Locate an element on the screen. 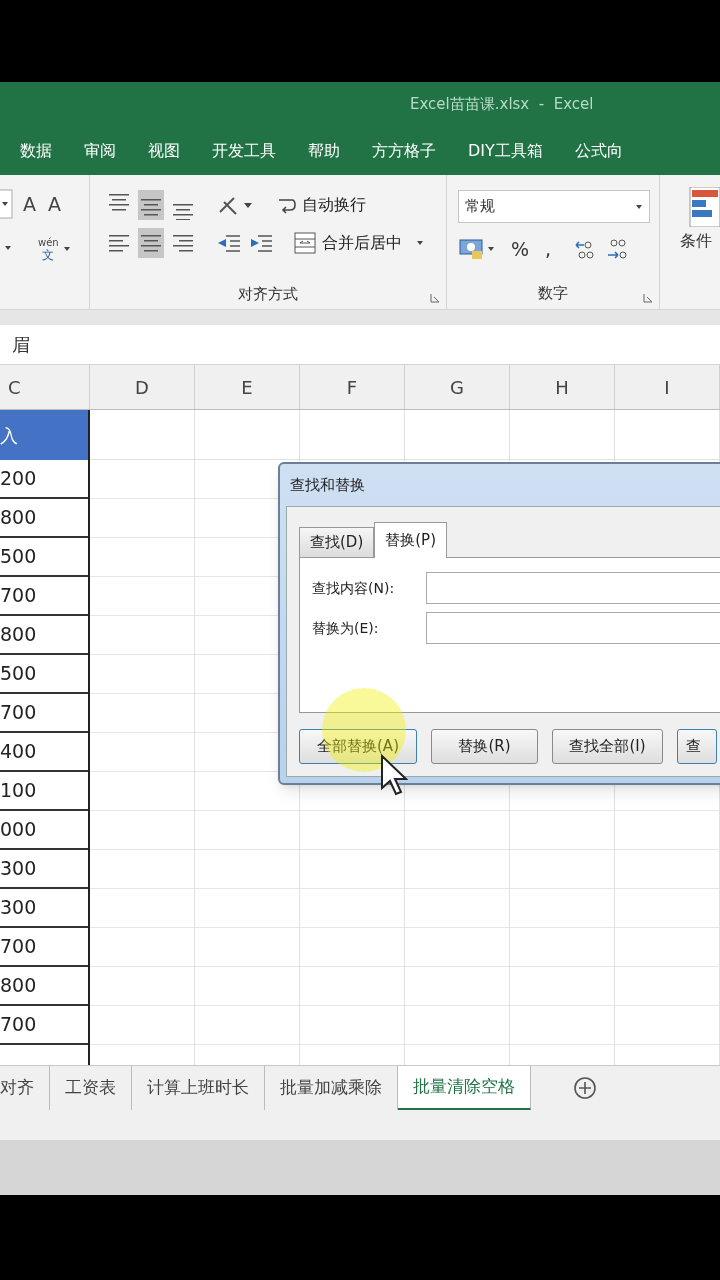 This screenshot has height=1280, width=720. dialog-button: 全部替换(A) is located at coordinates (358, 746).